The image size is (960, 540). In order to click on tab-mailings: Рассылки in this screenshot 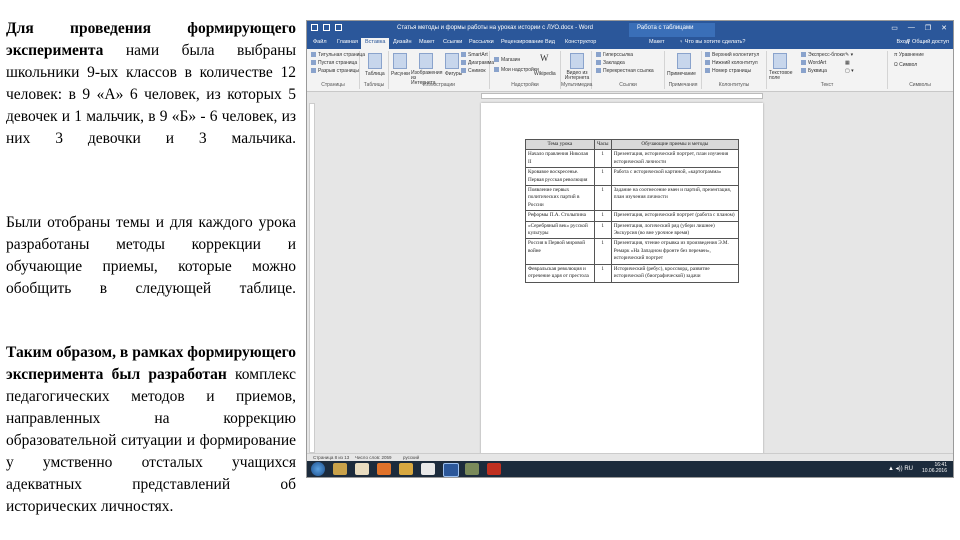, I will do `click(481, 42)`.